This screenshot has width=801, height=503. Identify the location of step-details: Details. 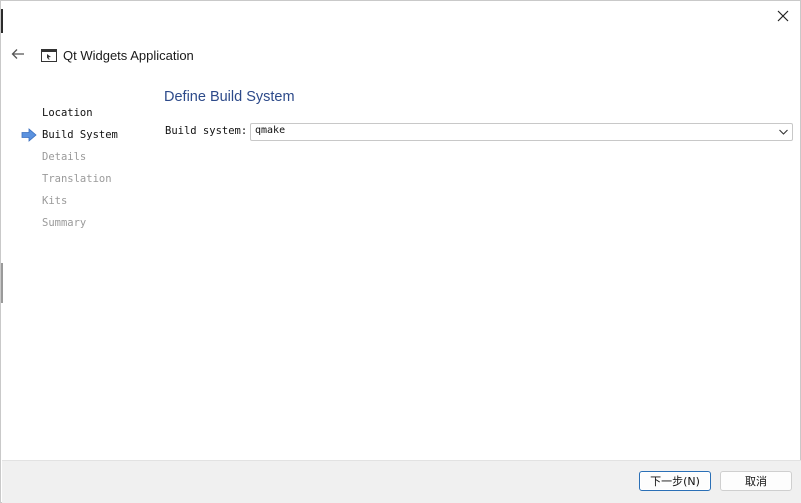
(81, 159).